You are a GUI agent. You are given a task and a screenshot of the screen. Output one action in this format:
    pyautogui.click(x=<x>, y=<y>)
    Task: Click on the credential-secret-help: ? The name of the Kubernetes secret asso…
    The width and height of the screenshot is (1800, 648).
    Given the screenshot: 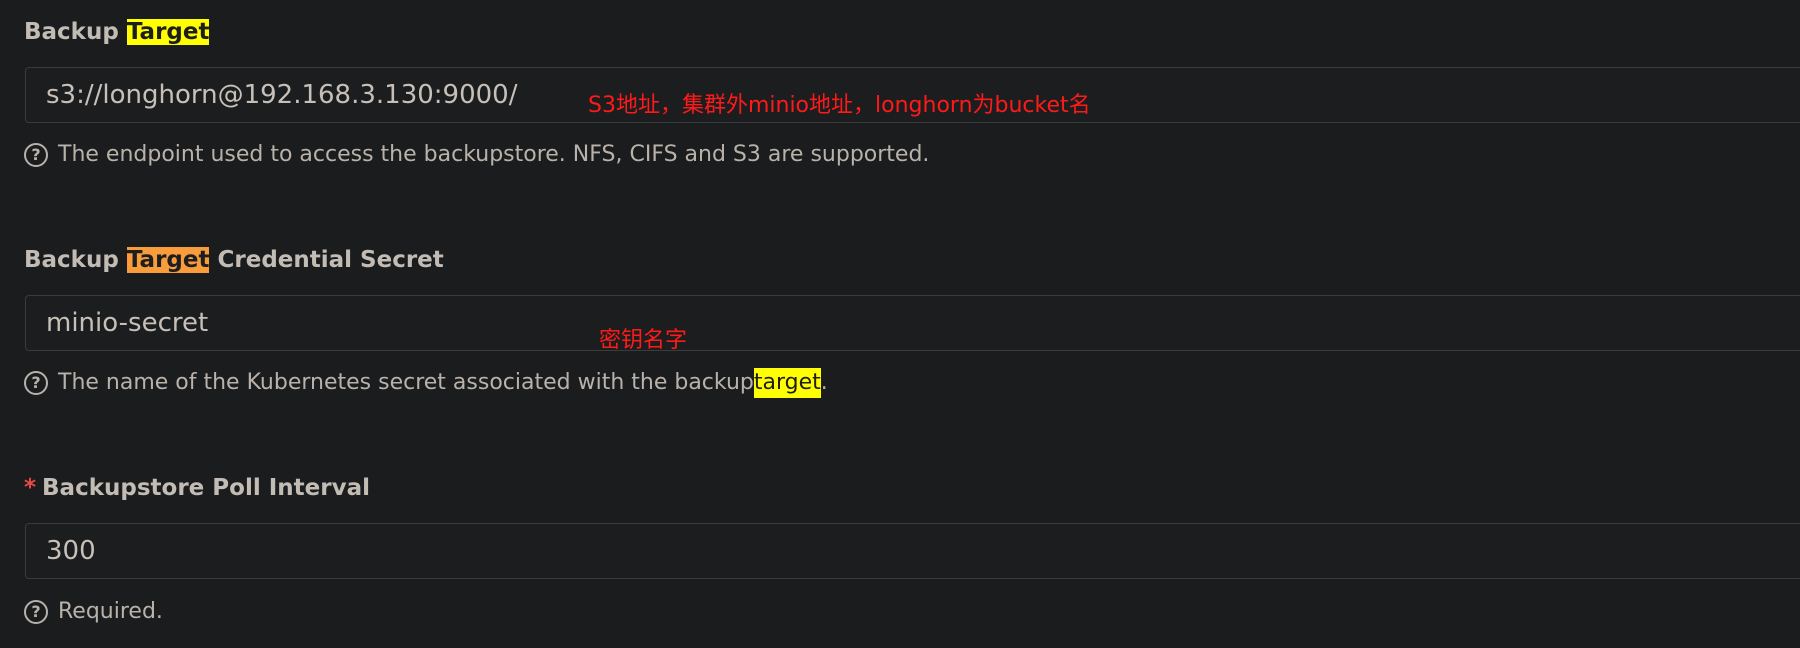 What is the action you would take?
    pyautogui.click(x=426, y=383)
    